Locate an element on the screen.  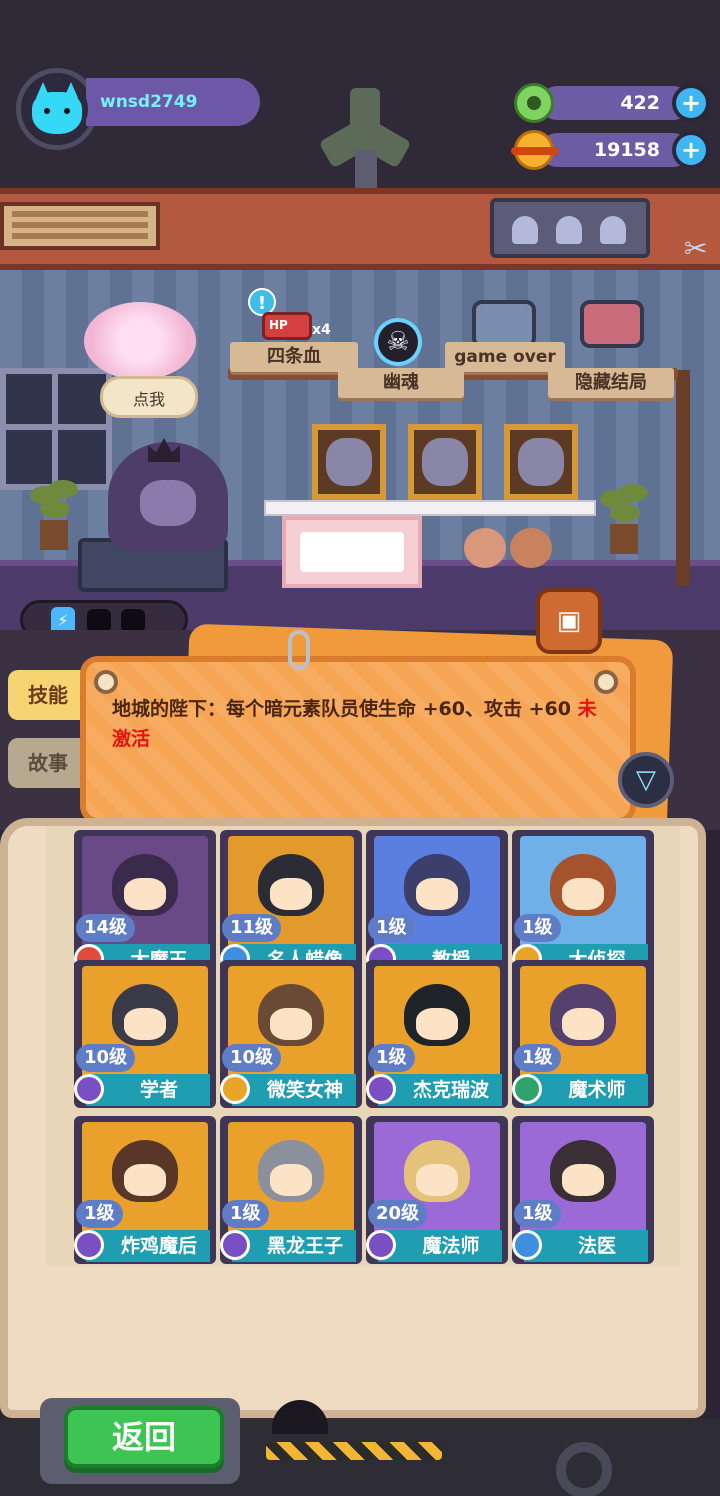
hero-name: 炸鸡魔后 is located at coordinates (148, 1246).